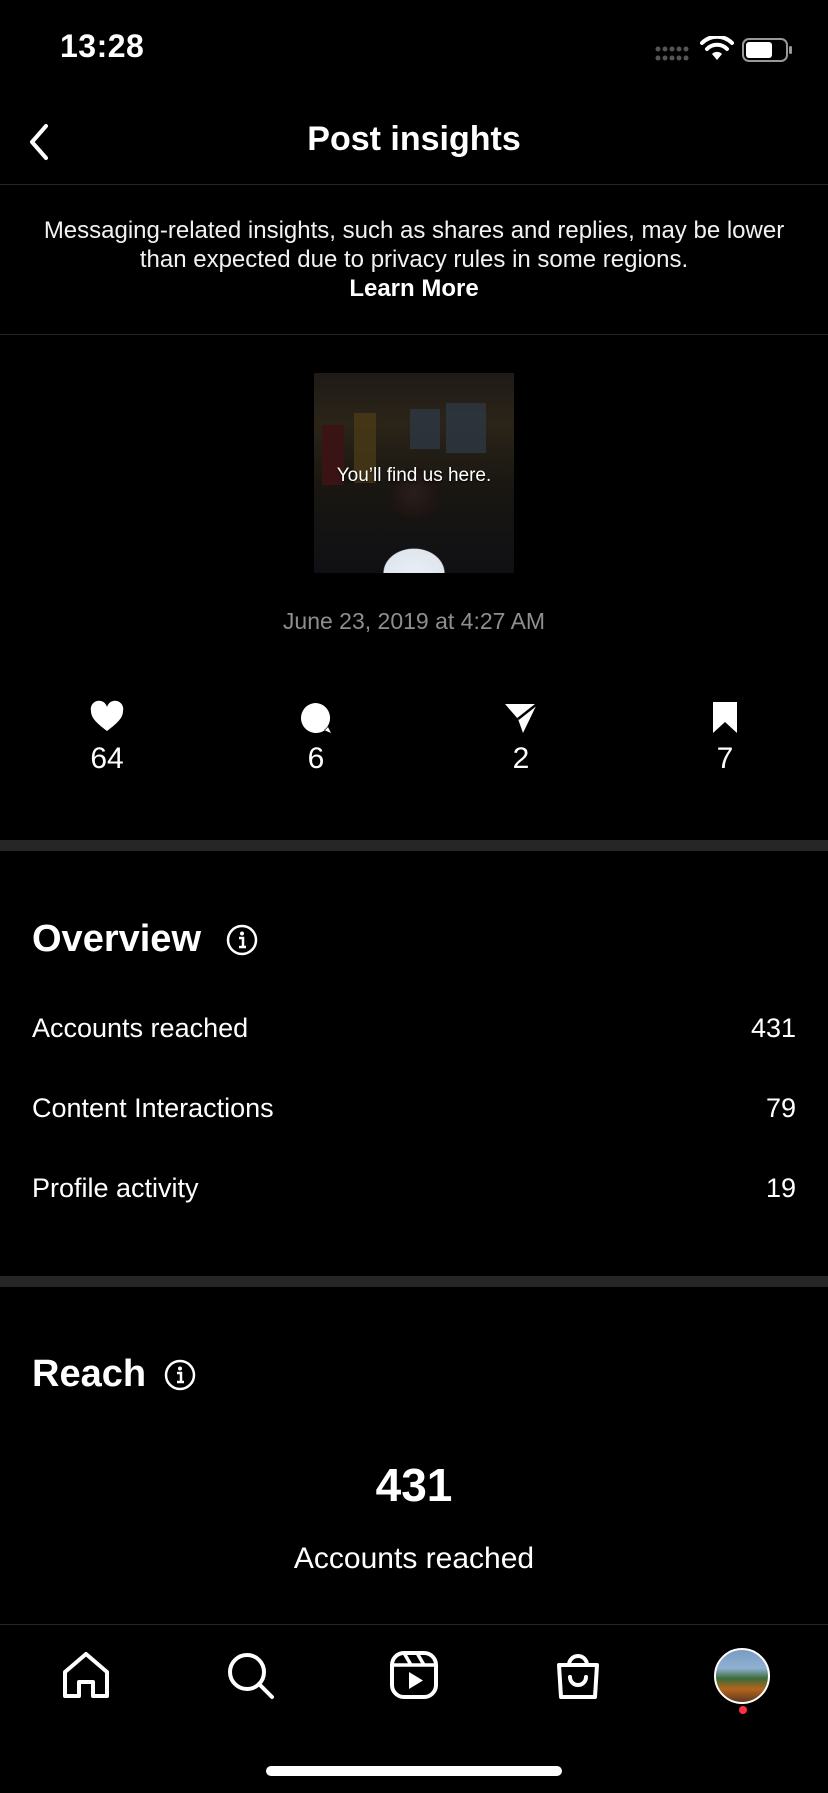 The height and width of the screenshot is (1793, 828). What do you see at coordinates (742, 1676) in the screenshot?
I see `profile-avatar` at bounding box center [742, 1676].